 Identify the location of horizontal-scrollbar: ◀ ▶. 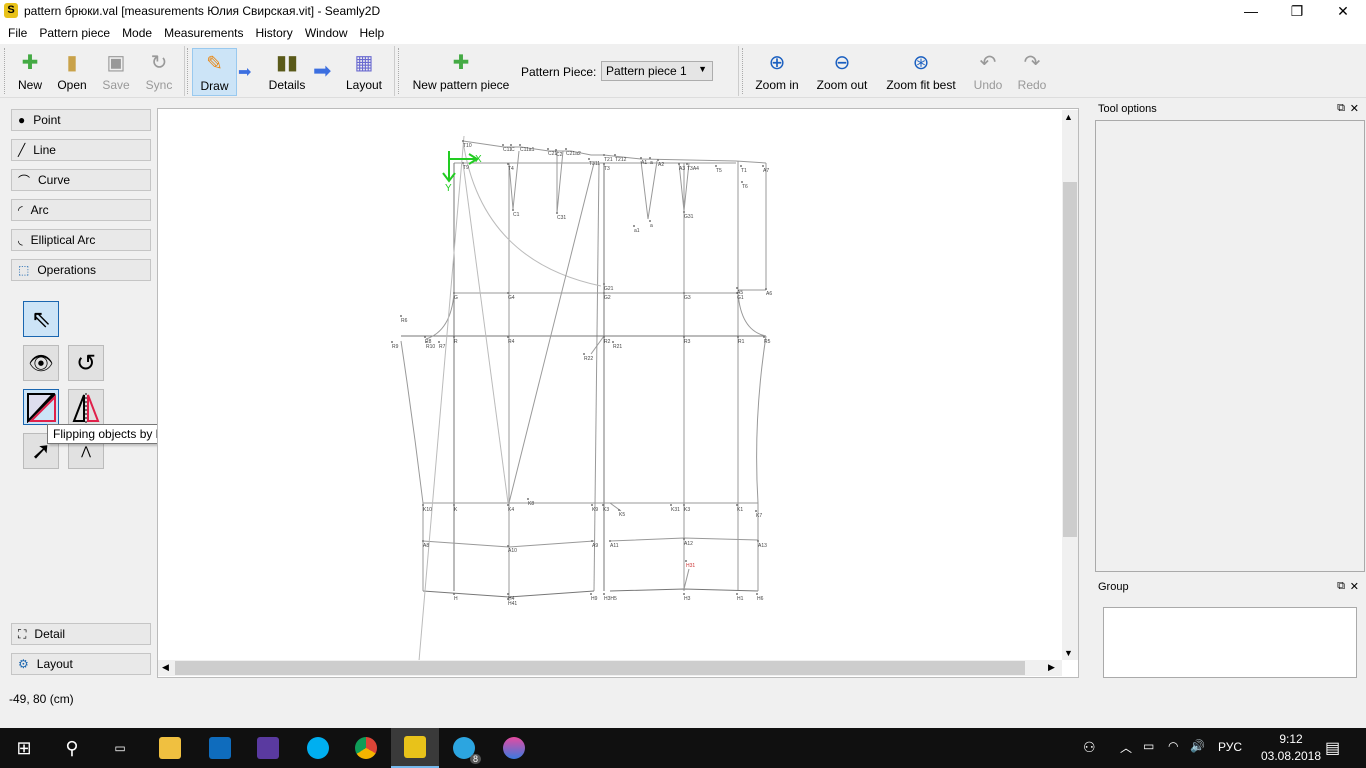
(610, 668).